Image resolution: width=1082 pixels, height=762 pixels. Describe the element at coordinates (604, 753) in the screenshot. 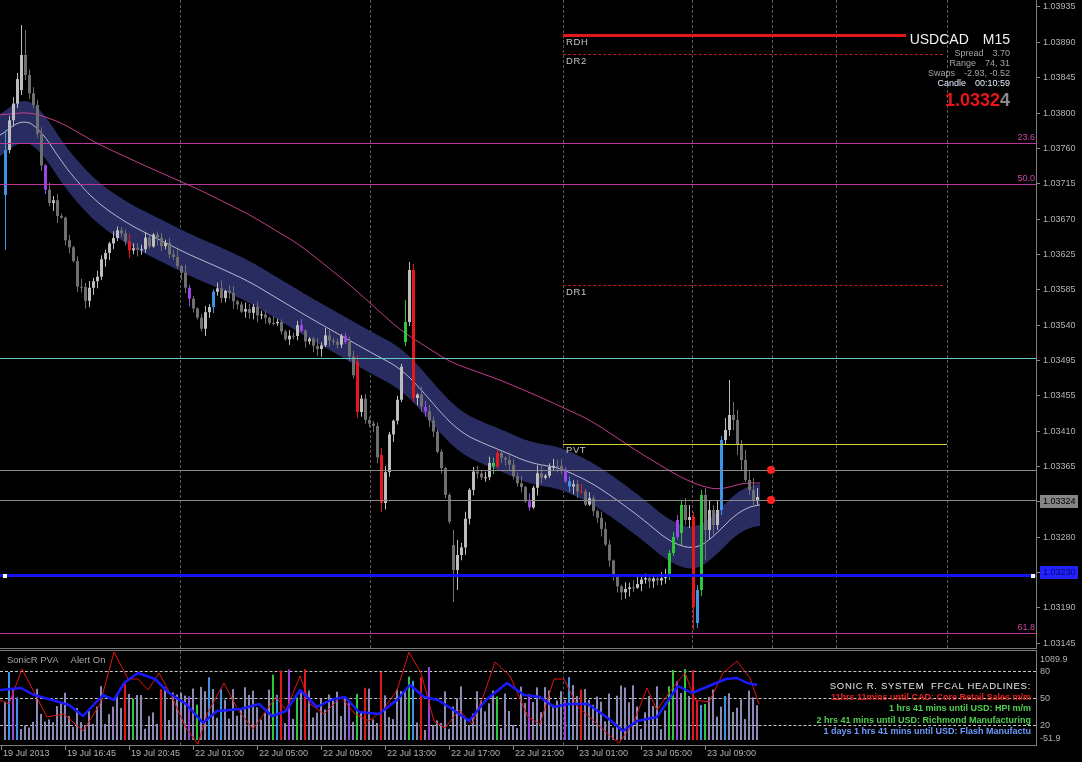

I see `time-axis-label: 23 Jul 01:00` at that location.